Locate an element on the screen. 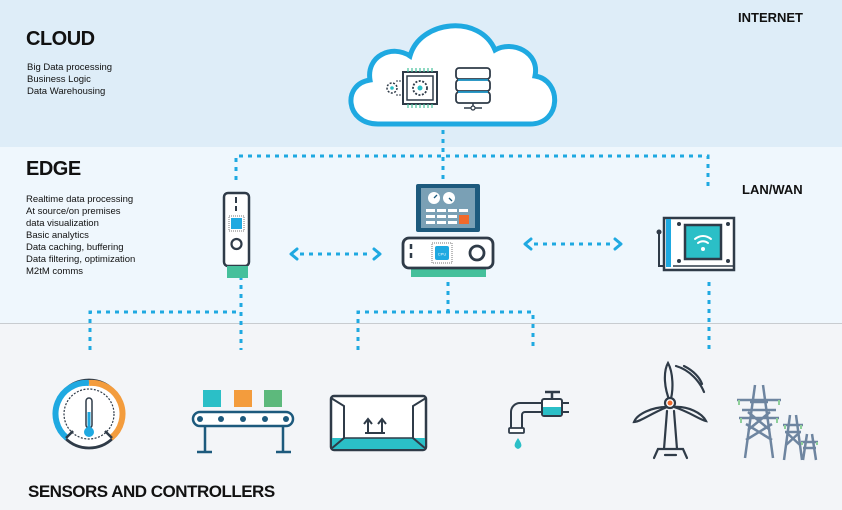  water-tap-icon is located at coordinates (538, 419).